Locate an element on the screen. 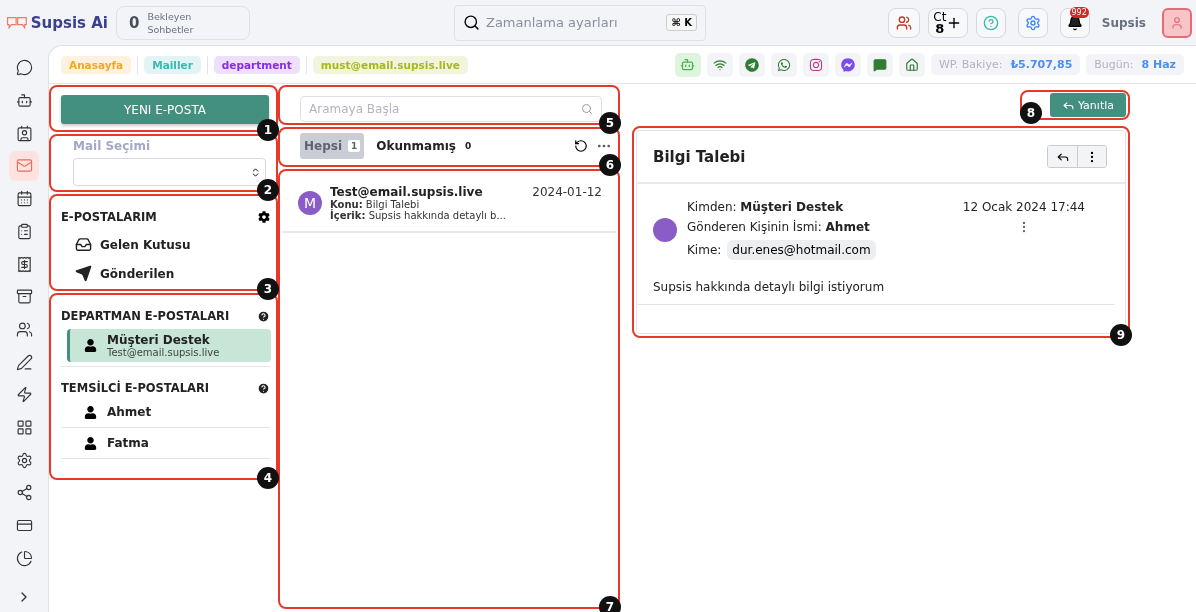 The image size is (1196, 612). annotation-marker: 6 is located at coordinates (610, 165).